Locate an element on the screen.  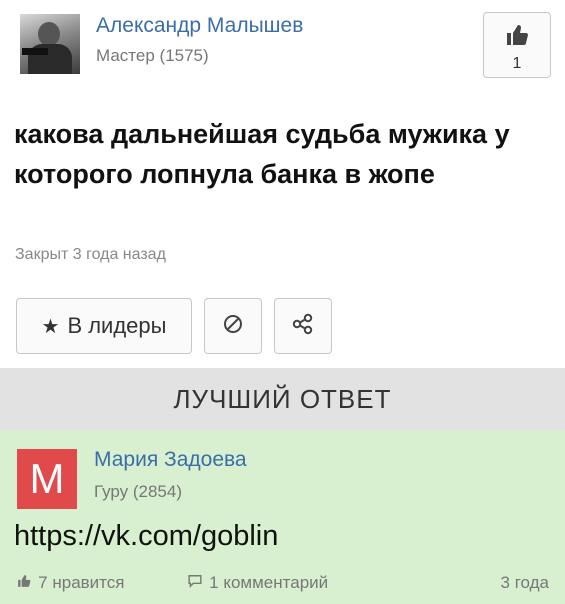
share-icon is located at coordinates (303, 326).